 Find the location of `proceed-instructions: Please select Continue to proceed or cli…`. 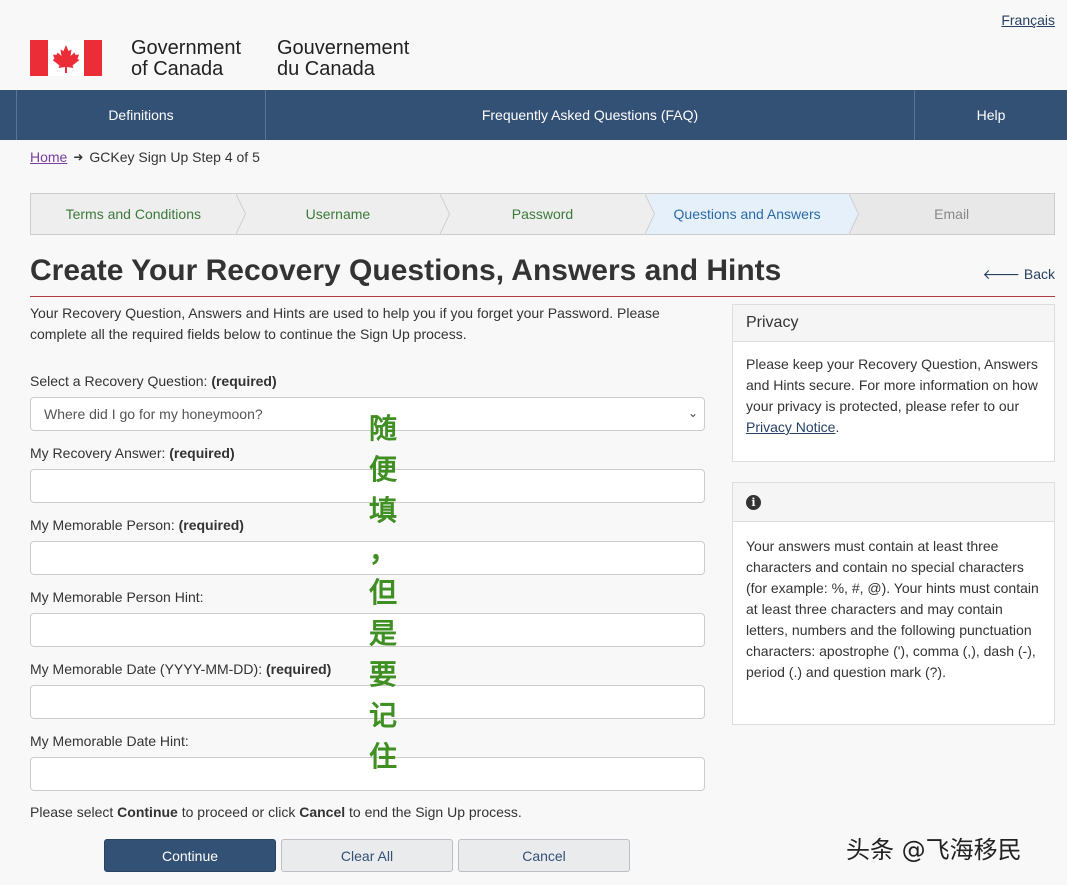

proceed-instructions: Please select Continue to proceed or cli… is located at coordinates (276, 812).